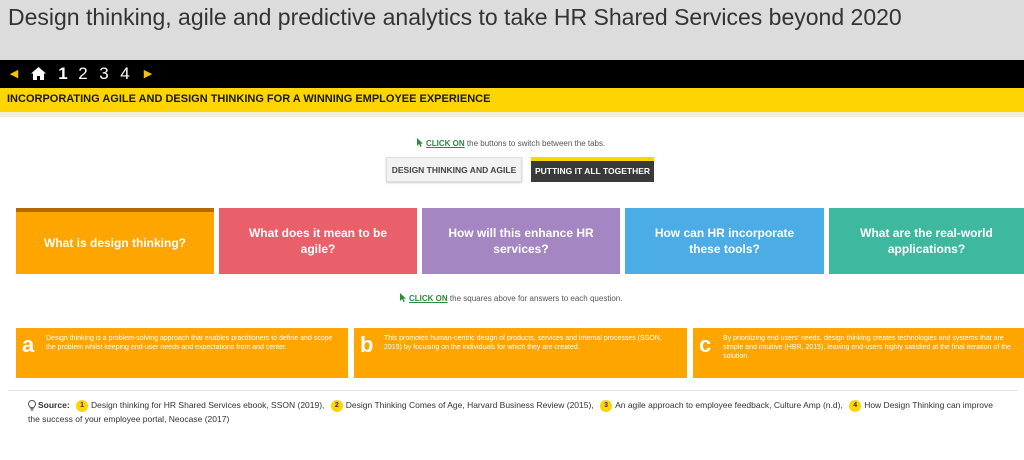  What do you see at coordinates (83, 74) in the screenshot?
I see `nav-page-2: 2` at bounding box center [83, 74].